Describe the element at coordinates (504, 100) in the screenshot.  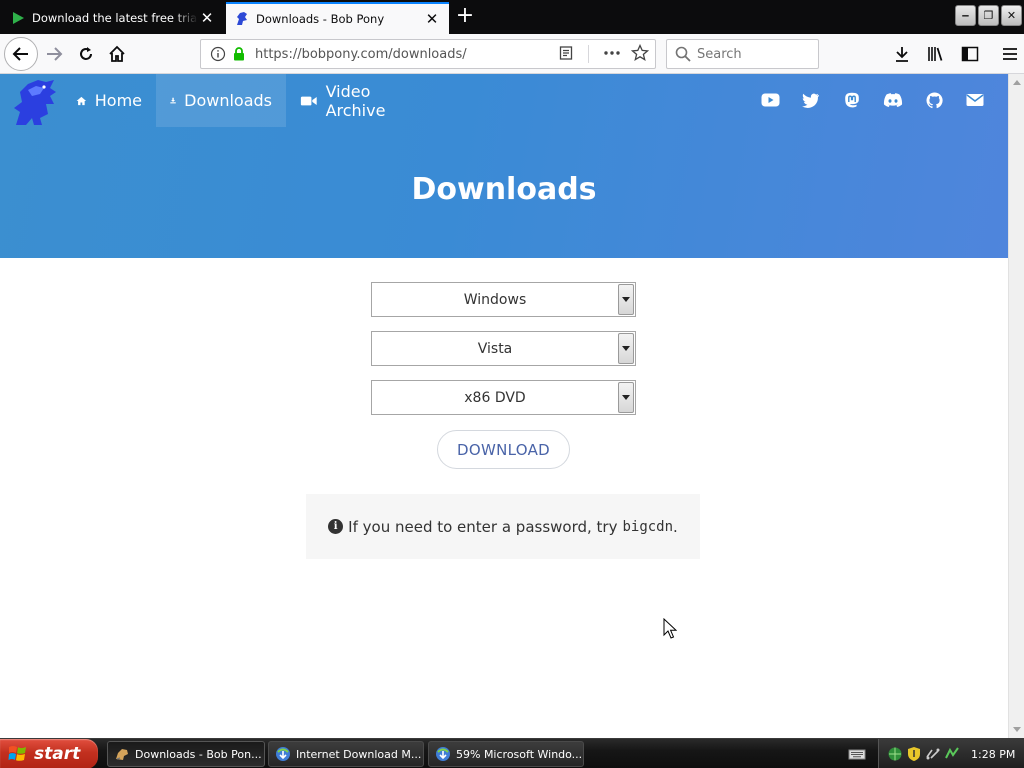
I see `site-navbar: Home Downloads Video Archive` at that location.